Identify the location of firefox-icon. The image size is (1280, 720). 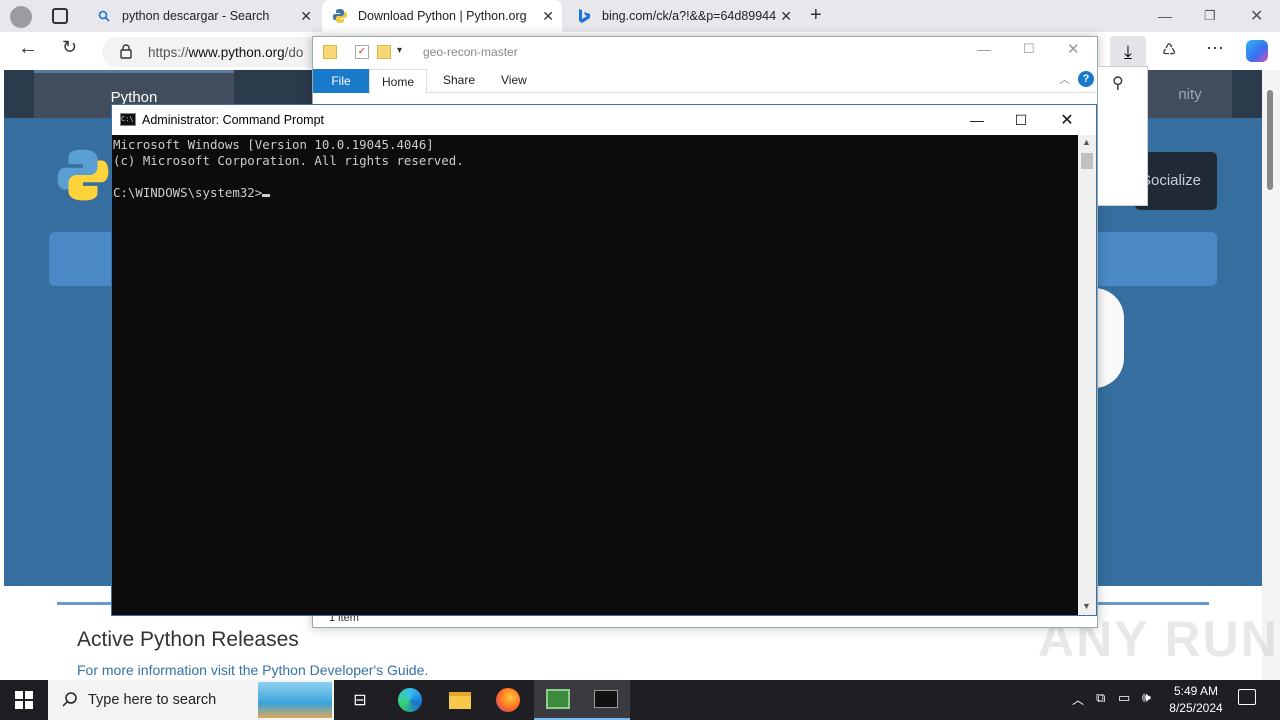
(508, 700).